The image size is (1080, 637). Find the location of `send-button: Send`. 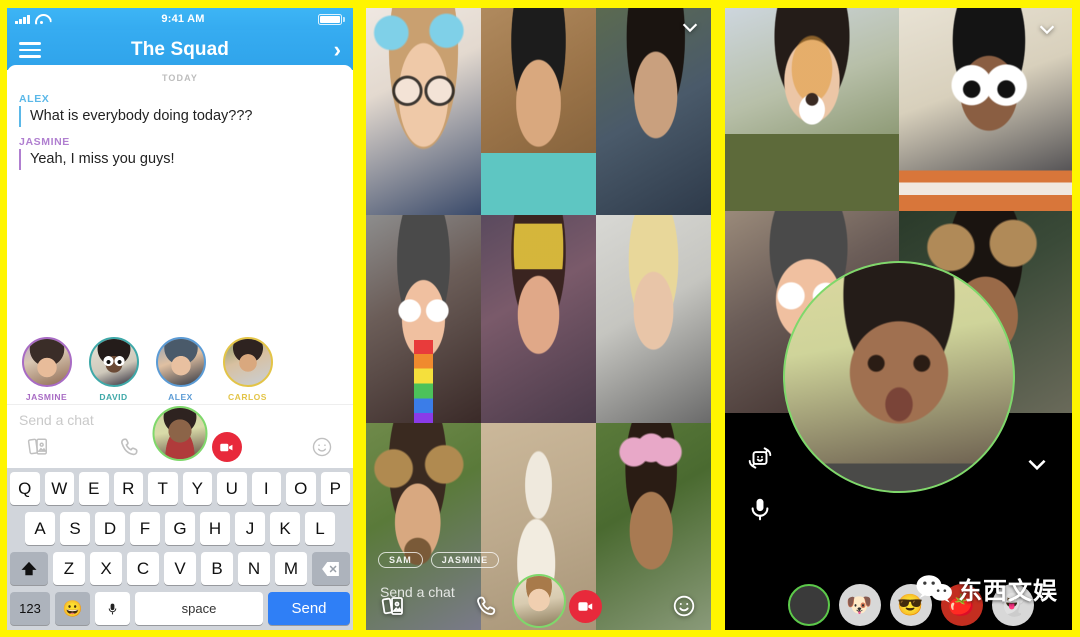

send-button: Send is located at coordinates (309, 608).